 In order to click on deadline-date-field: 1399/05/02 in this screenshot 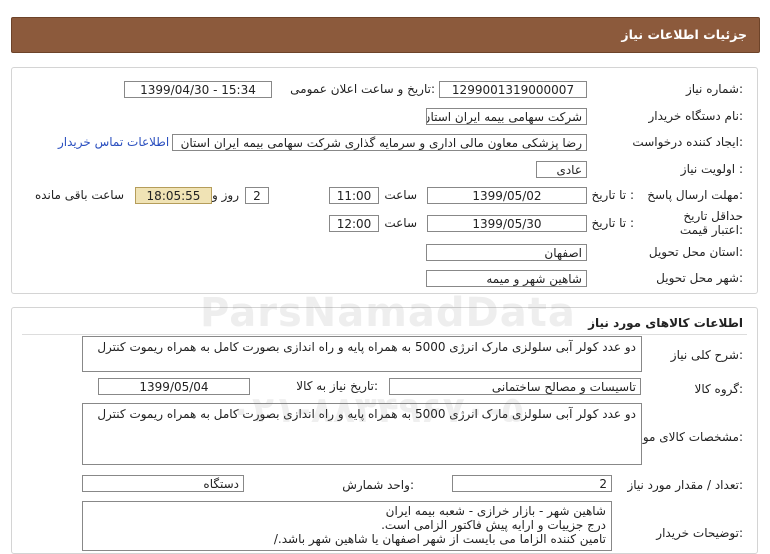, I will do `click(507, 195)`.